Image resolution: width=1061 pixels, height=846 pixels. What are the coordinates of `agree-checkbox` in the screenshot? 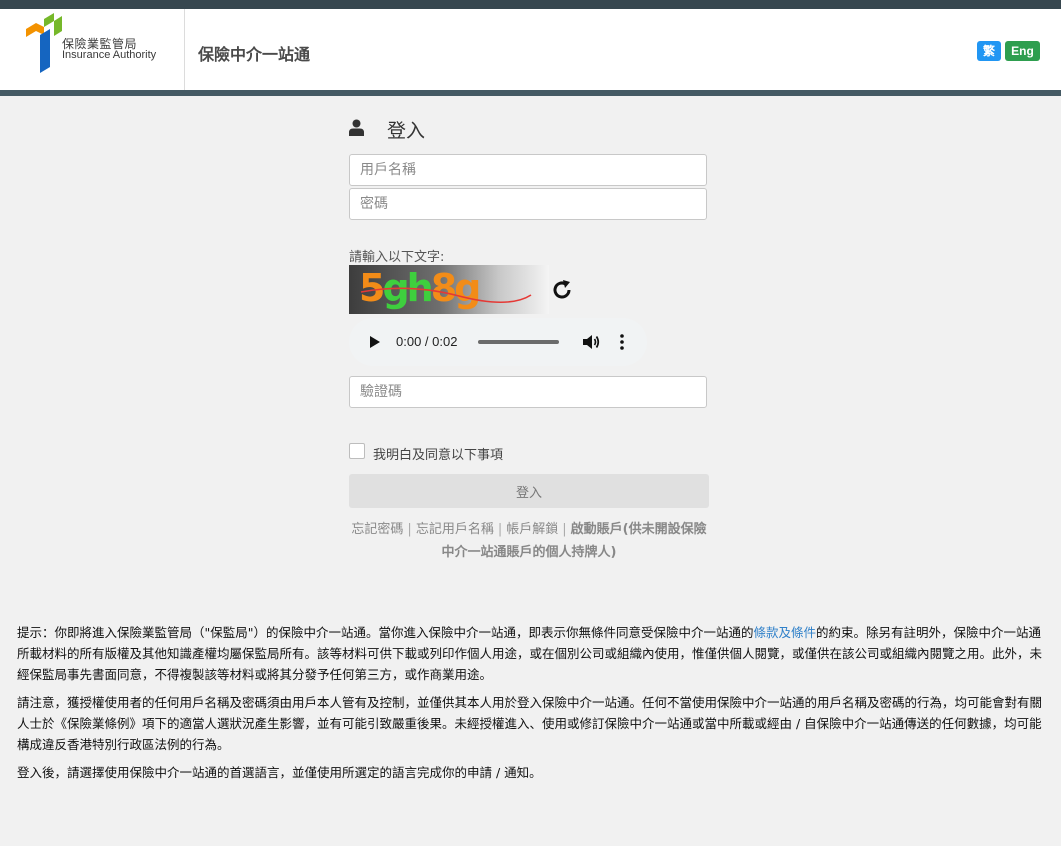 It's located at (357, 451).